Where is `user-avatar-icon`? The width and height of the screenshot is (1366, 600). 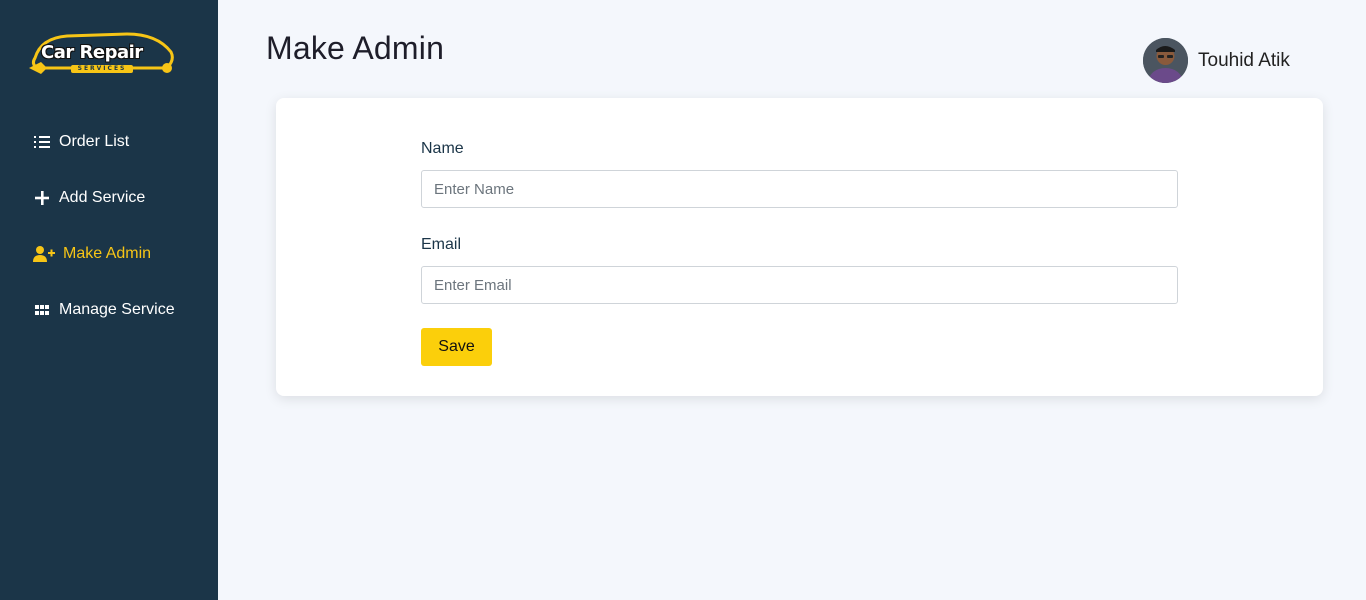 user-avatar-icon is located at coordinates (1165, 60).